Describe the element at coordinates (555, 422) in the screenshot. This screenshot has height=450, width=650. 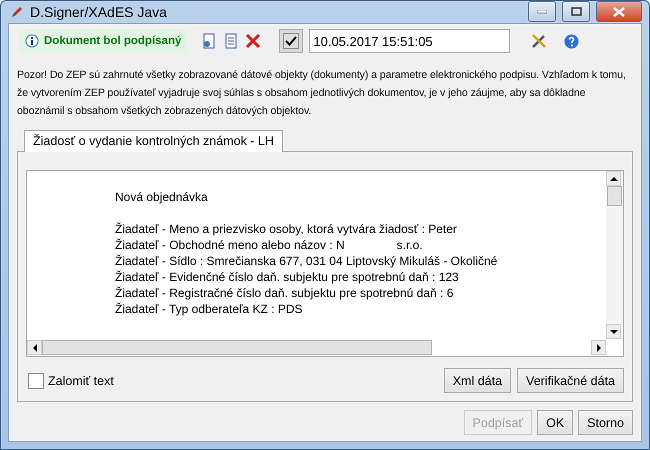
I see `dialog-button: OK` at that location.